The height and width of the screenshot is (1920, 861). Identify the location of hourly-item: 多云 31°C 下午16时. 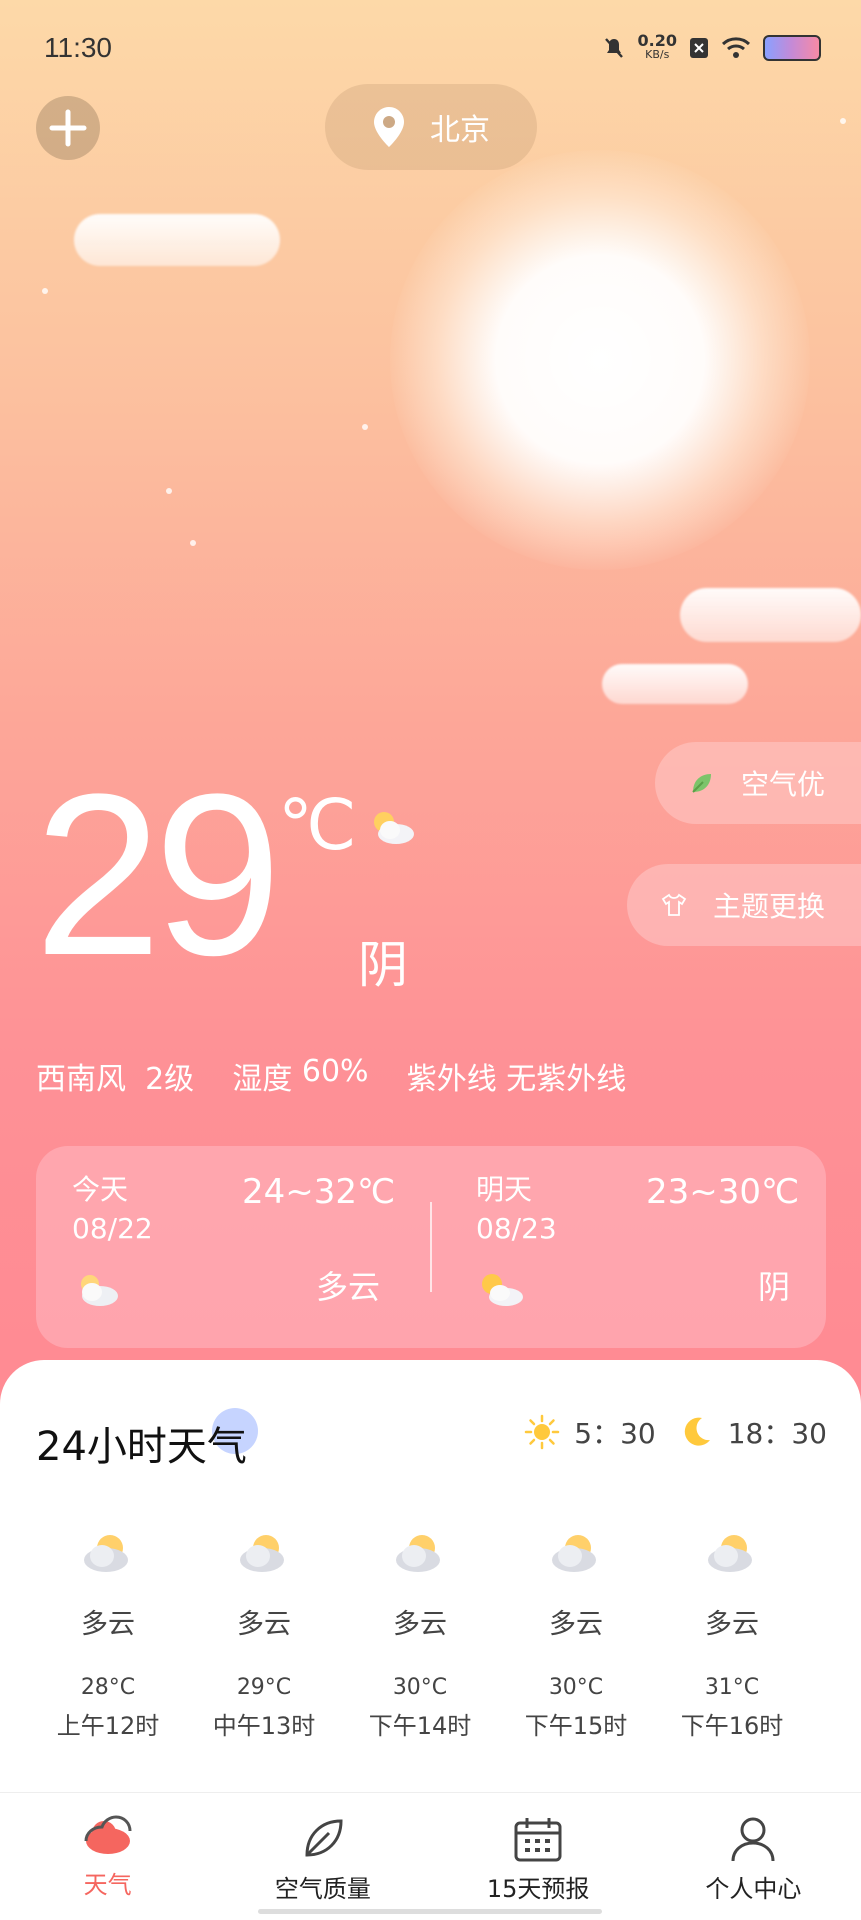
(732, 1634).